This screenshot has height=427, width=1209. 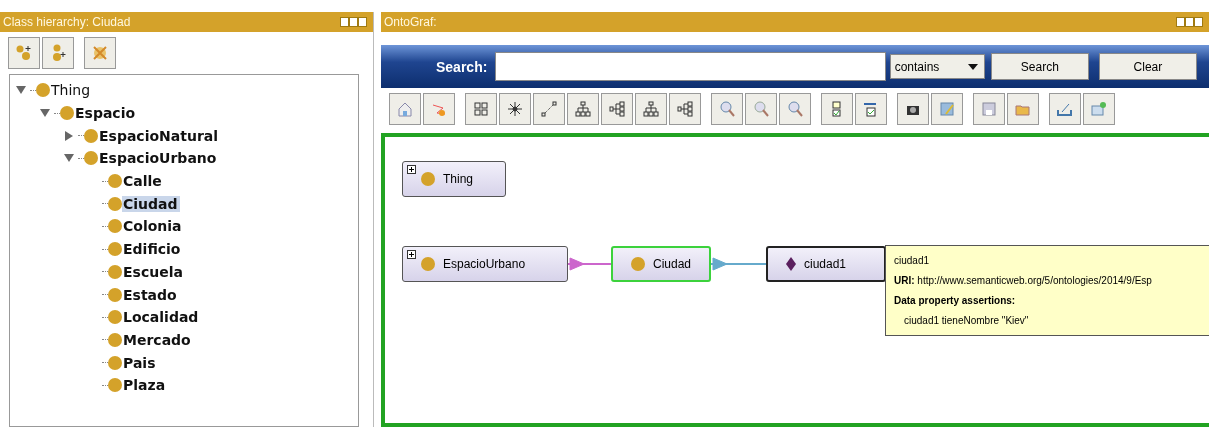 What do you see at coordinates (791, 264) in the screenshot?
I see `individual-icon` at bounding box center [791, 264].